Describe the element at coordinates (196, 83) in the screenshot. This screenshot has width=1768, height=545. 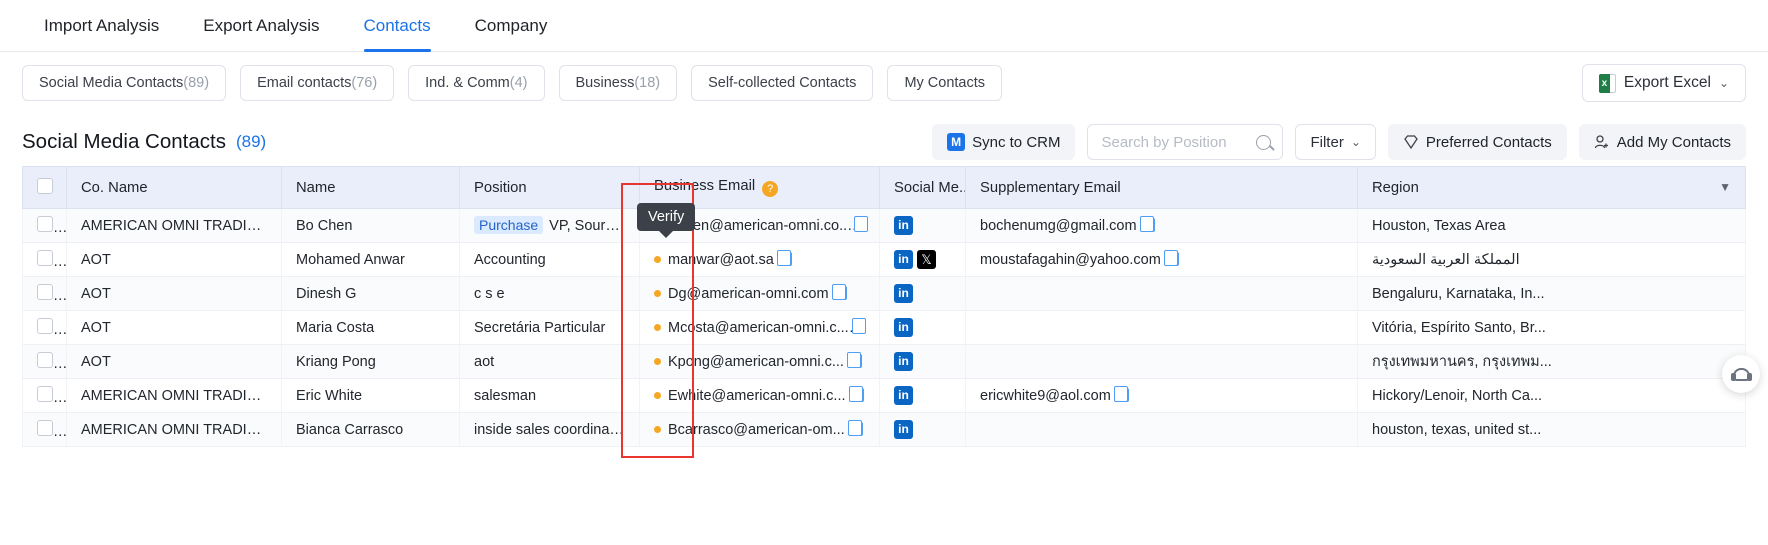
I see `chip-count: (89)` at that location.